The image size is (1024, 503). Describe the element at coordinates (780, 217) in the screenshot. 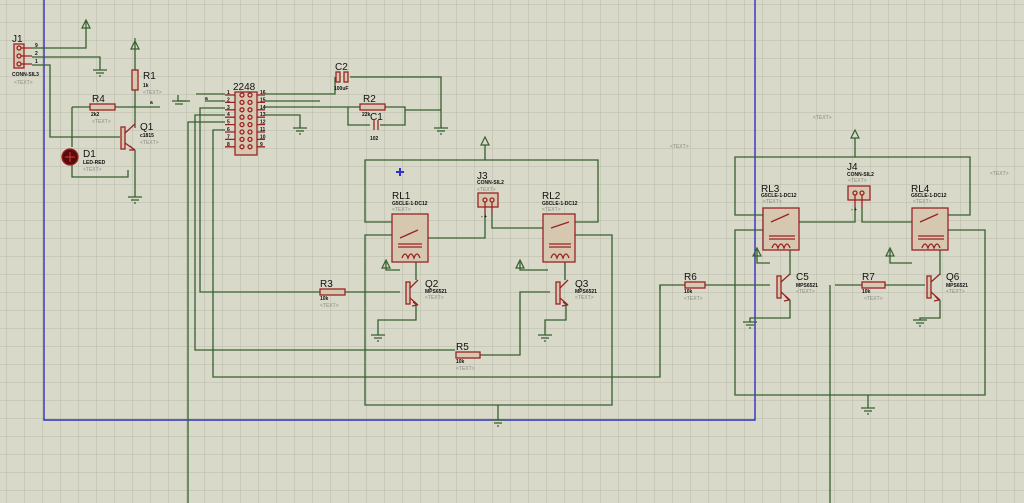

I see `relay-rl3: RL3 G5CLE-1-DC12 <TEXT>` at that location.